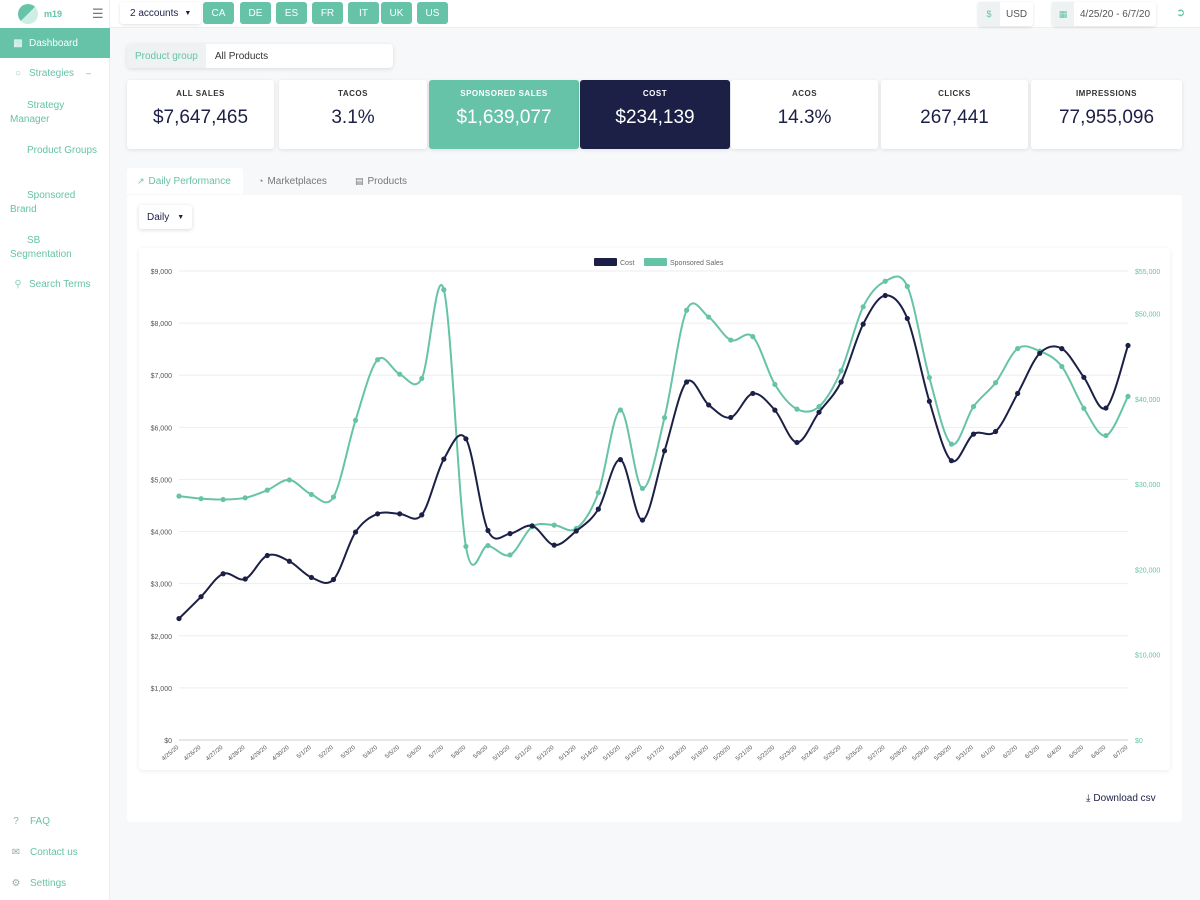 The height and width of the screenshot is (900, 1200). I want to click on x-tick-label: 5/22/20, so click(767, 754).